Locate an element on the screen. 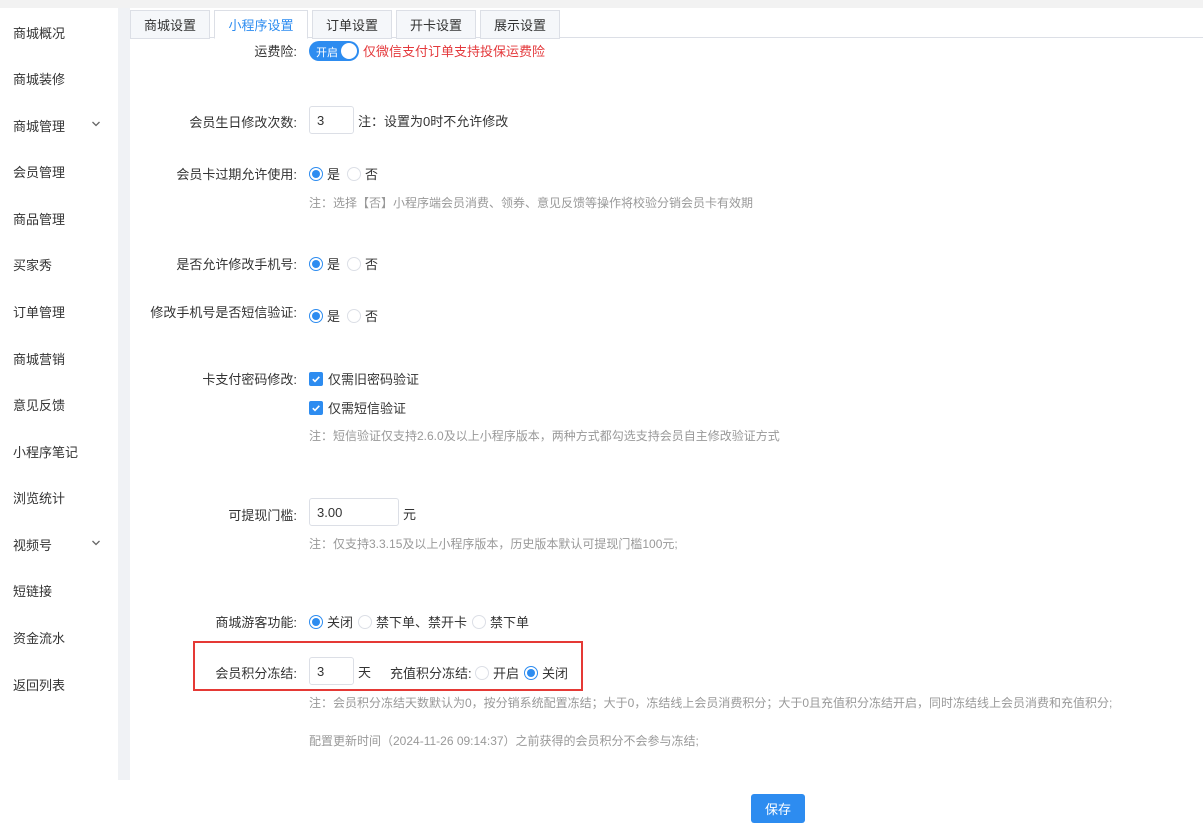  points-freeze-days-input is located at coordinates (331, 671).